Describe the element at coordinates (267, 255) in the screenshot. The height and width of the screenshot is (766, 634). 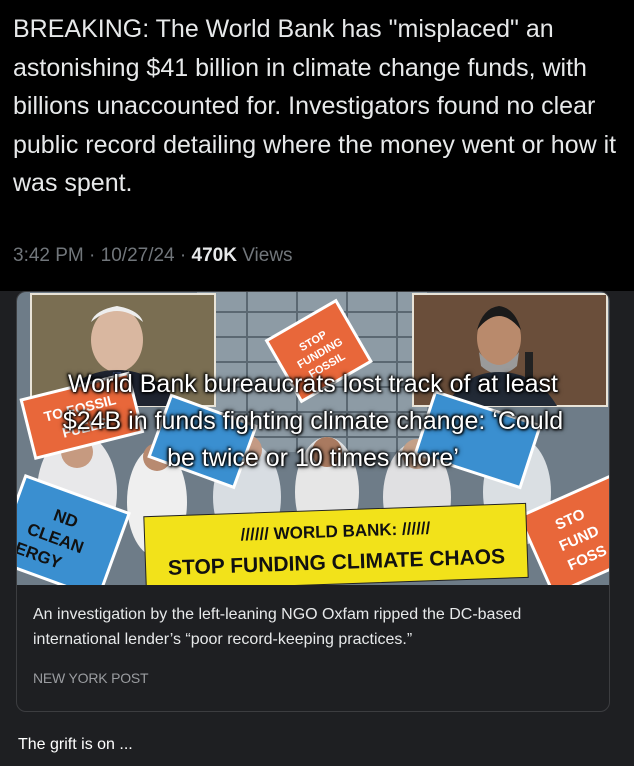
I see `views-label: Views` at that location.